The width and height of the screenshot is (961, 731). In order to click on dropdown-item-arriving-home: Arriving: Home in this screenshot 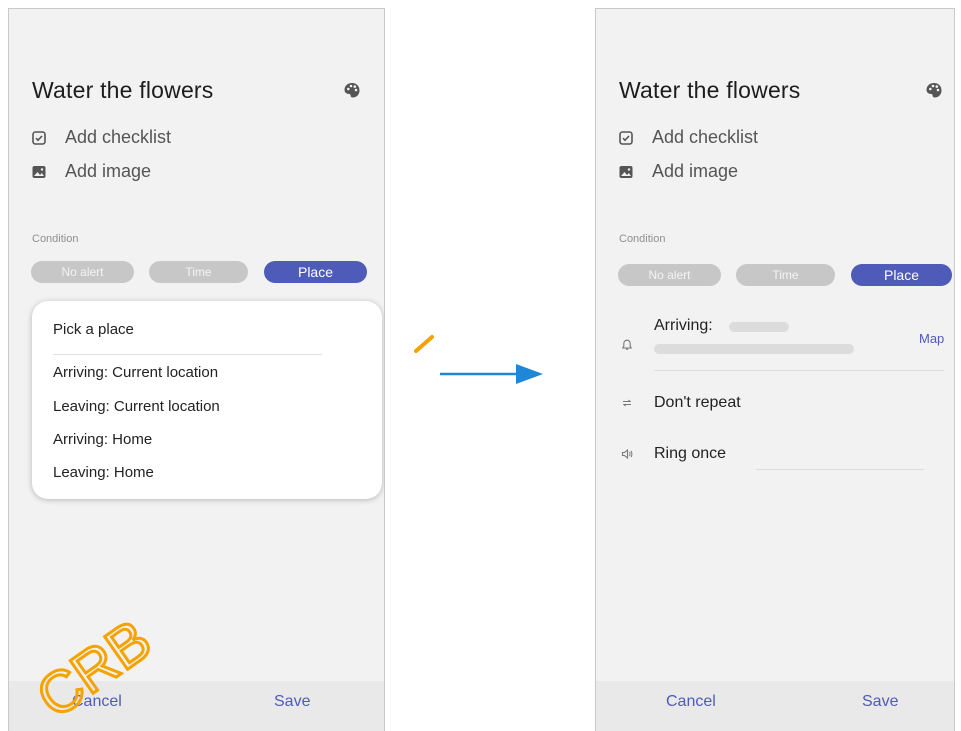, I will do `click(102, 439)`.